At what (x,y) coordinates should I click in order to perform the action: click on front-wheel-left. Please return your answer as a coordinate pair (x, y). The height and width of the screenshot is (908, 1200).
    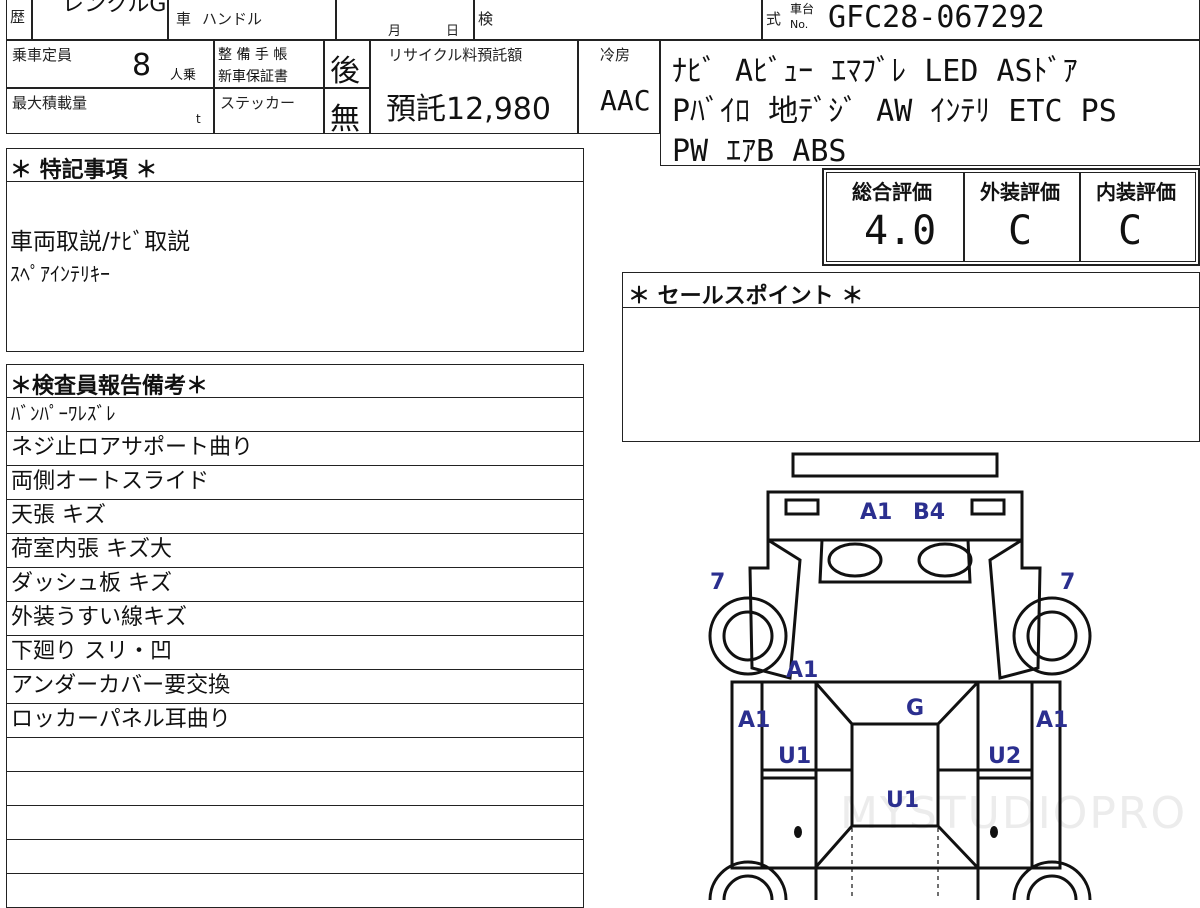
    Looking at the image, I should click on (748, 887).